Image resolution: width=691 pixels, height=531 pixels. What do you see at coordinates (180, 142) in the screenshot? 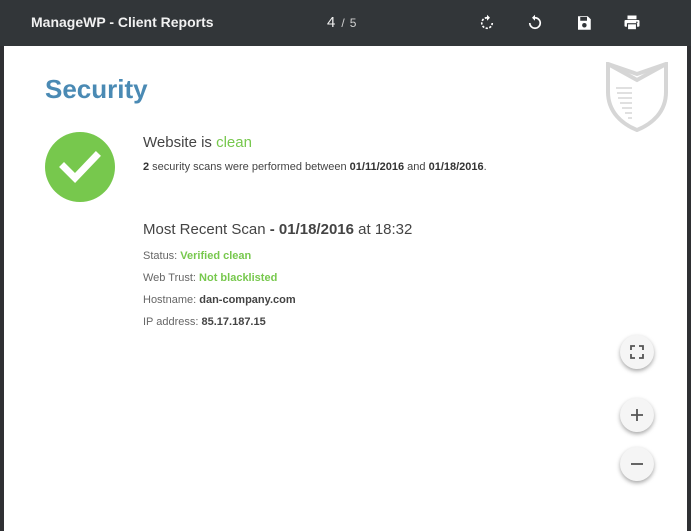
I see `website-status-prefix: Website is` at bounding box center [180, 142].